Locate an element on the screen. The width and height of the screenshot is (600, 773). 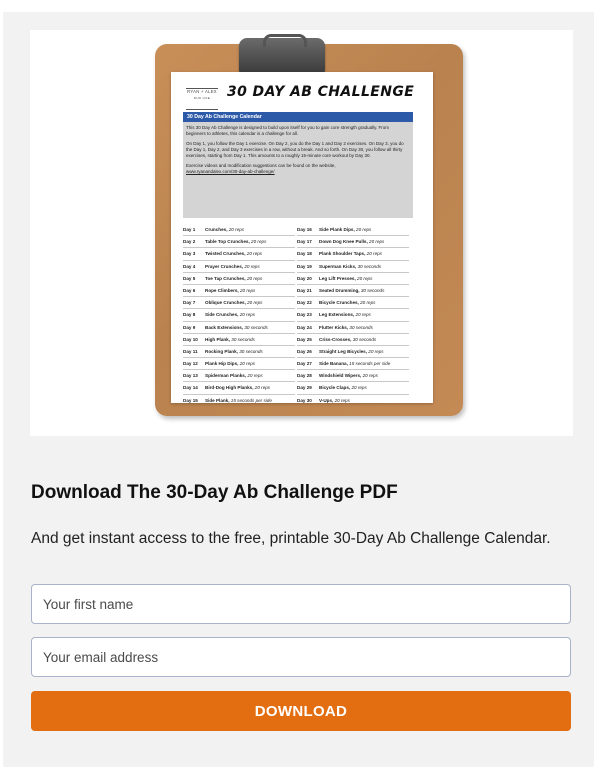
day-row: Day 17 Down Dog Knee Pulls, 20 reps is located at coordinates (353, 242).